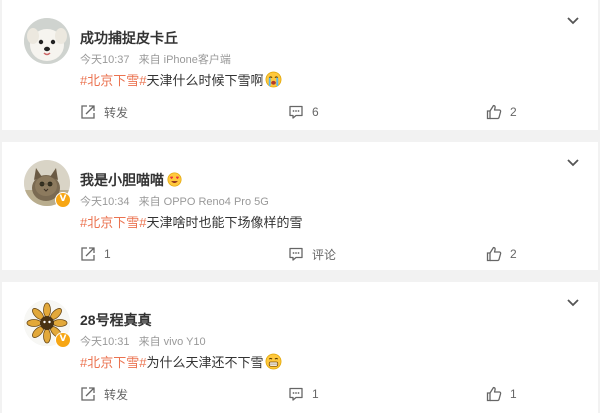 The width and height of the screenshot is (600, 413). What do you see at coordinates (273, 81) in the screenshot?
I see `crying-face-emoji-icon` at bounding box center [273, 81].